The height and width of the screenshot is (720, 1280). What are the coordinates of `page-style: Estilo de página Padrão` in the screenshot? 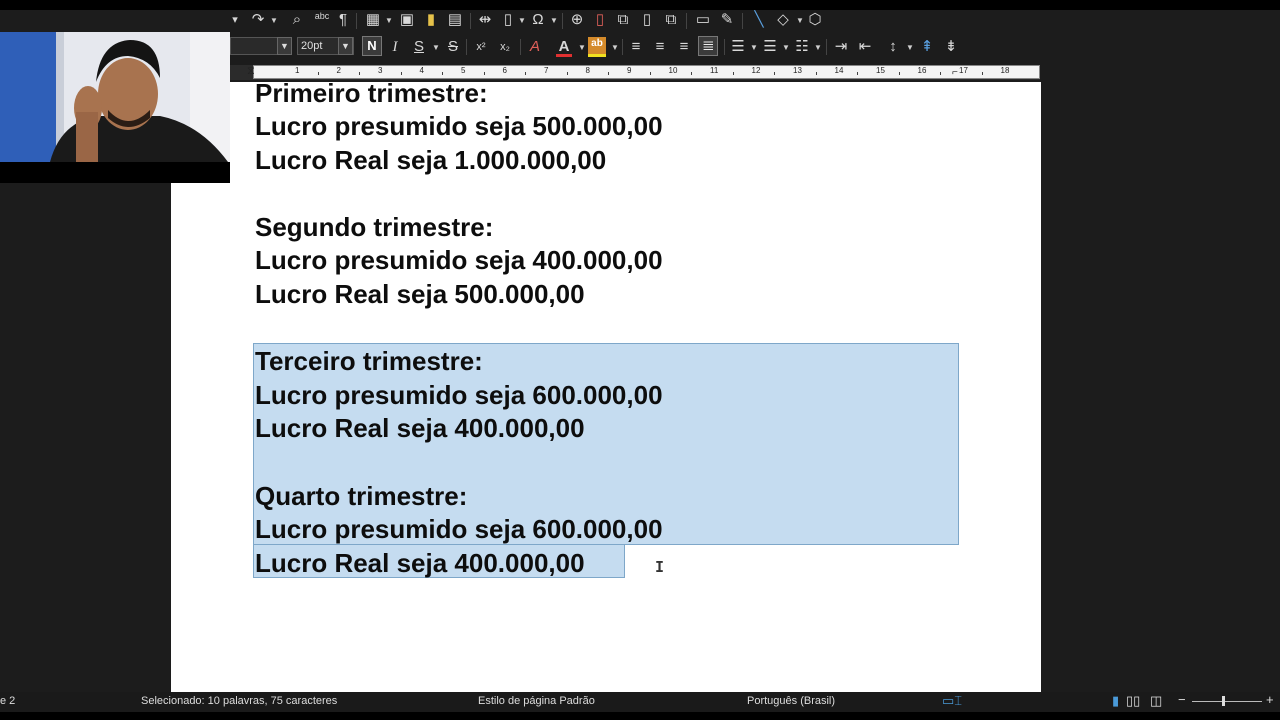 It's located at (536, 701).